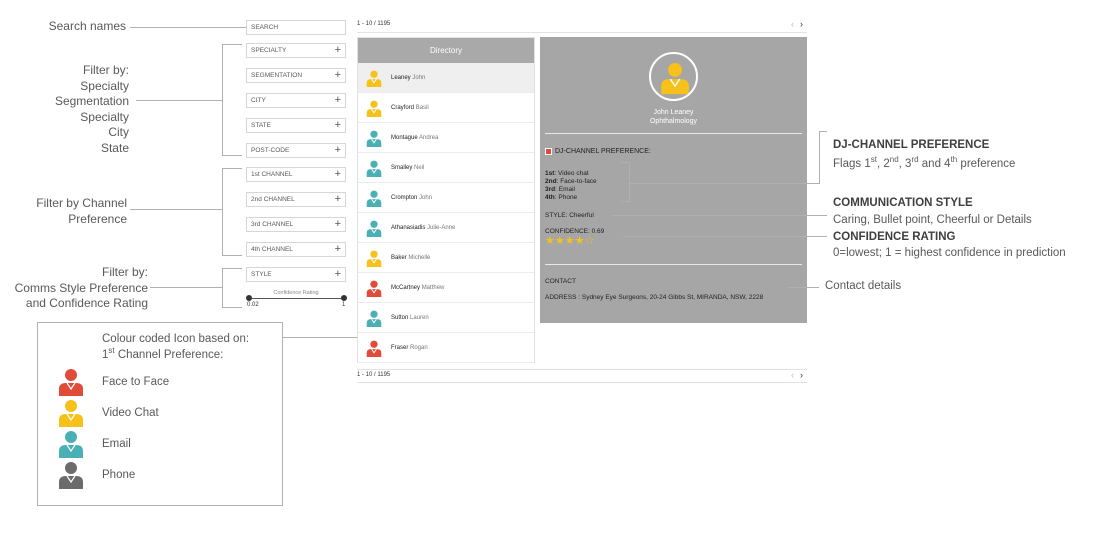 Image resolution: width=1100 pixels, height=559 pixels. I want to click on bracket-dj-right, so click(819, 157).